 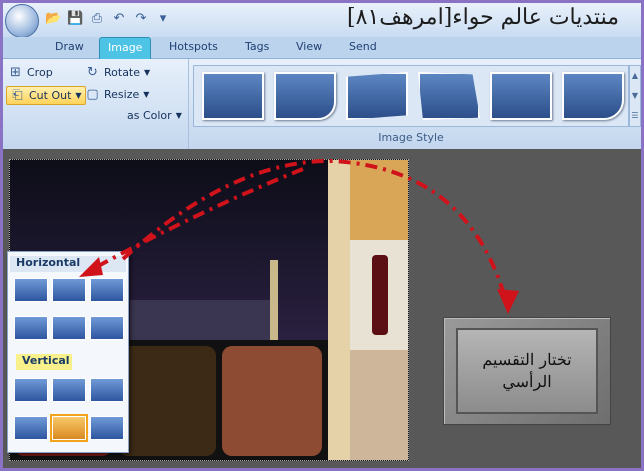 I want to click on tab-send: Send, so click(x=363, y=46).